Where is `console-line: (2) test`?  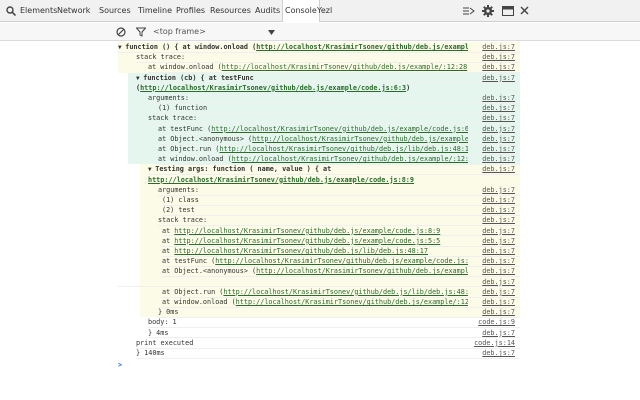
console-line: (2) test is located at coordinates (315, 210).